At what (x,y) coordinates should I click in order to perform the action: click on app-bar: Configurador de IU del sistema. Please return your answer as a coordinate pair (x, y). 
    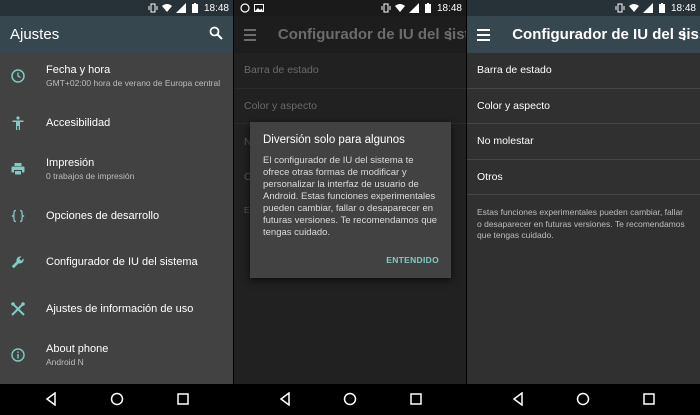
    Looking at the image, I should click on (350, 34).